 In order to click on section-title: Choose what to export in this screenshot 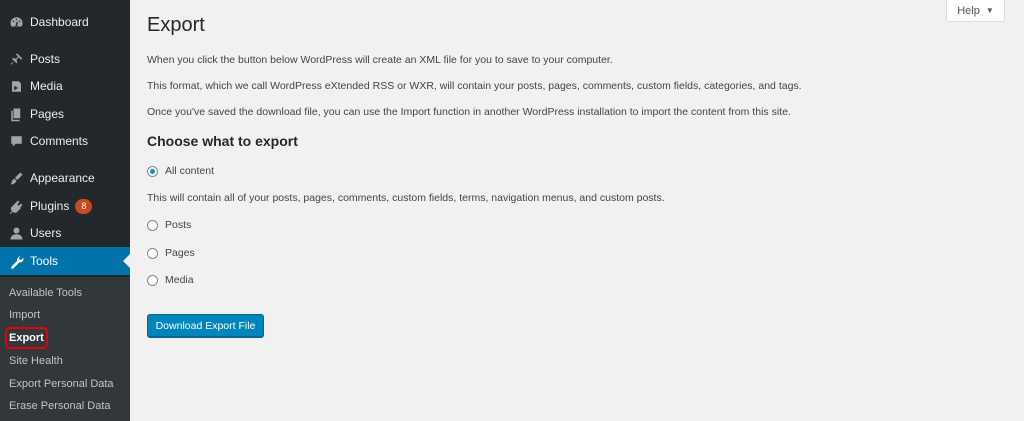, I will do `click(222, 141)`.